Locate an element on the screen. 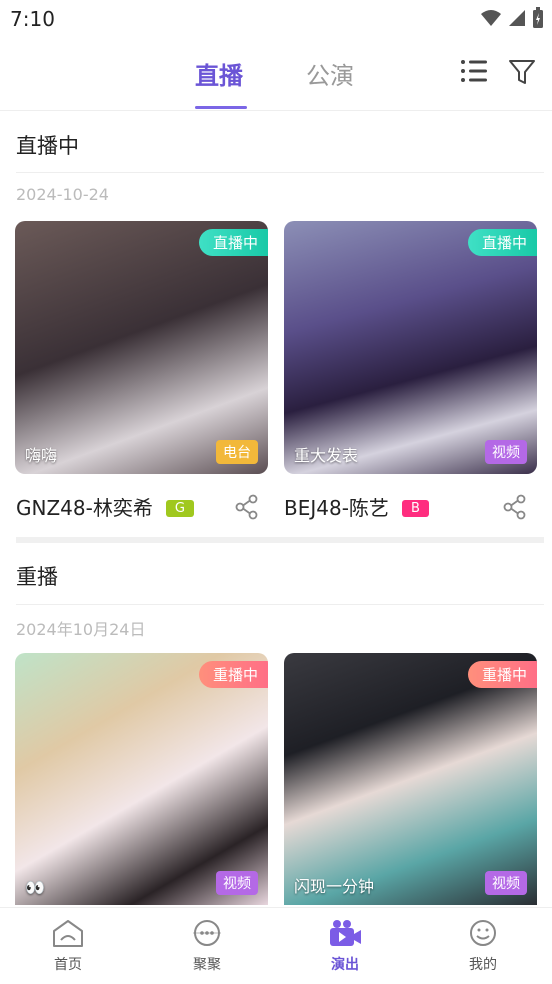  nav-label: 演出 is located at coordinates (345, 965).